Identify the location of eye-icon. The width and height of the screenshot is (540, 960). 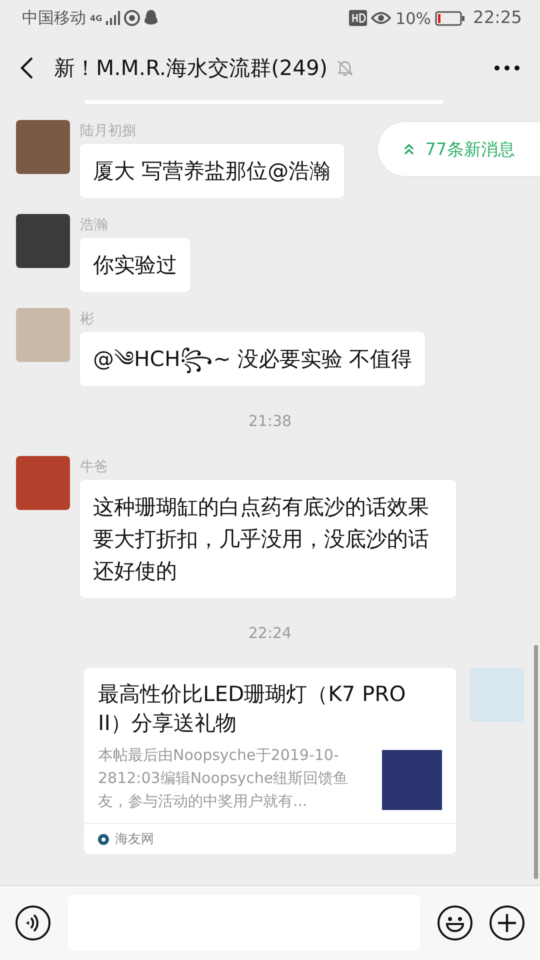
(381, 18).